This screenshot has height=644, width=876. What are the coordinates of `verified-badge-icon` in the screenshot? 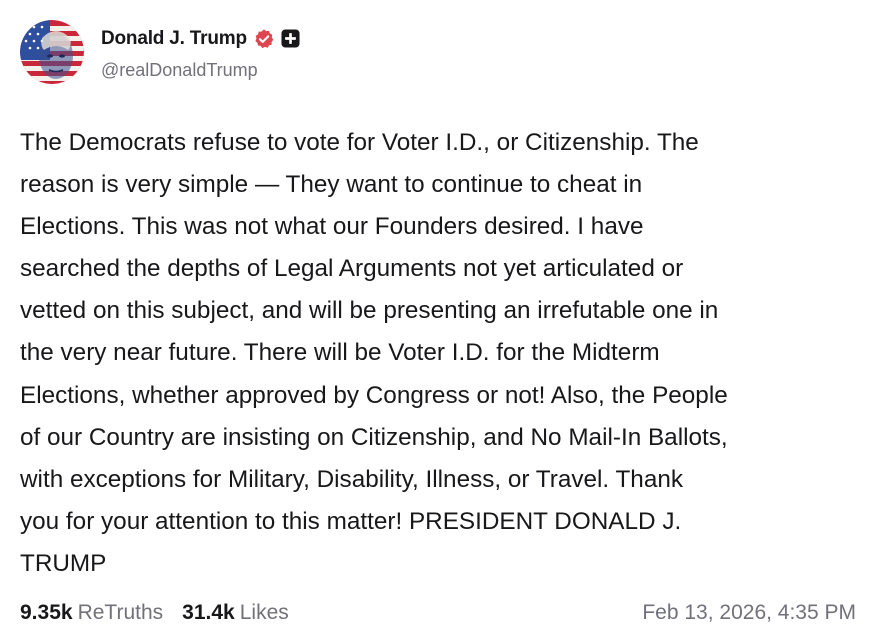 It's located at (264, 39).